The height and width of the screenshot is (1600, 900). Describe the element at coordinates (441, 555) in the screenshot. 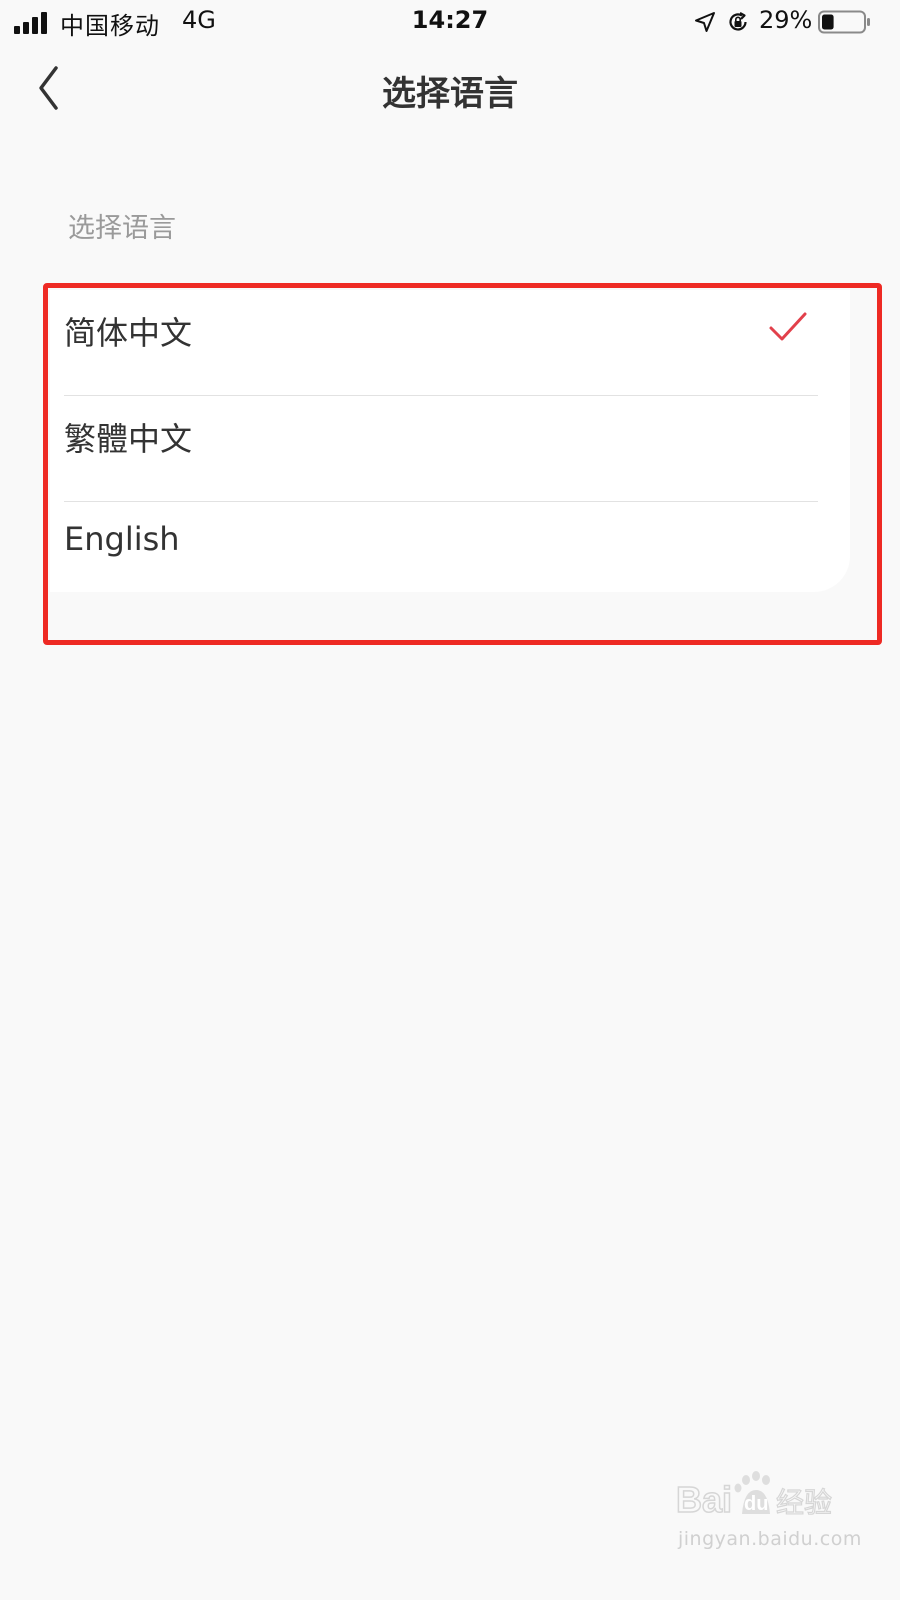

I see `language-item-english: English` at that location.